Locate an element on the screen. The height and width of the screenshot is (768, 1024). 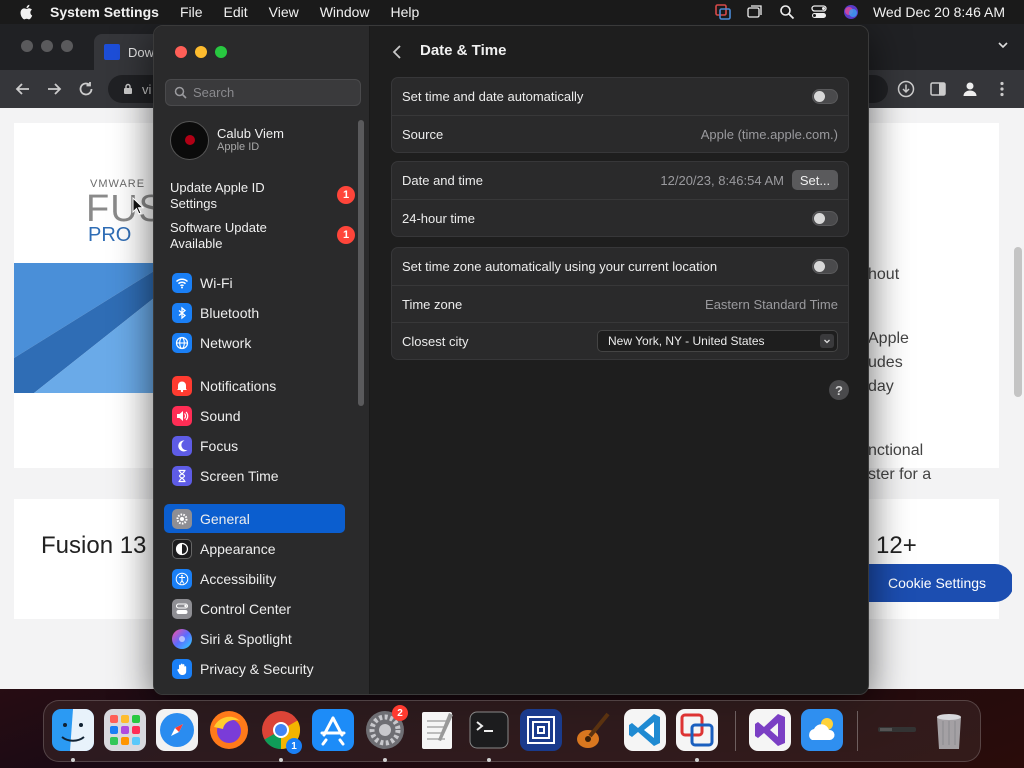
sidebar-scrollbar is located at coordinates (361, 263).